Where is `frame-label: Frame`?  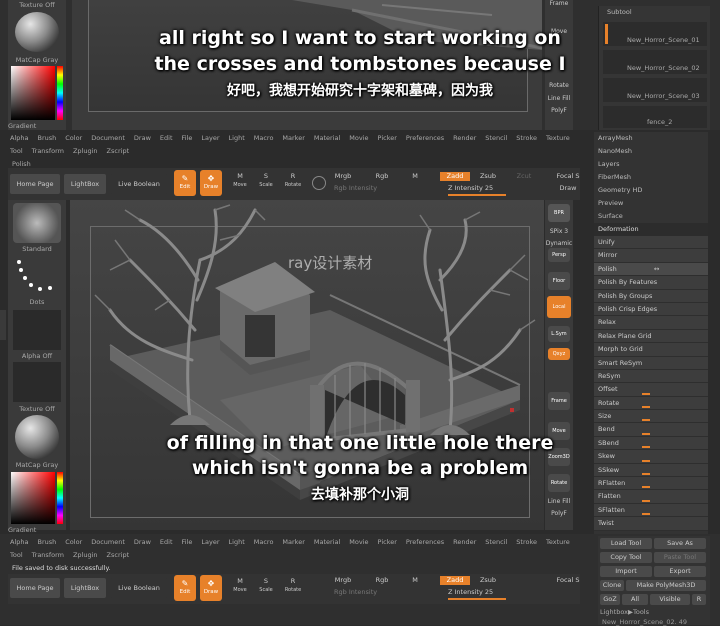 frame-label: Frame is located at coordinates (559, 3).